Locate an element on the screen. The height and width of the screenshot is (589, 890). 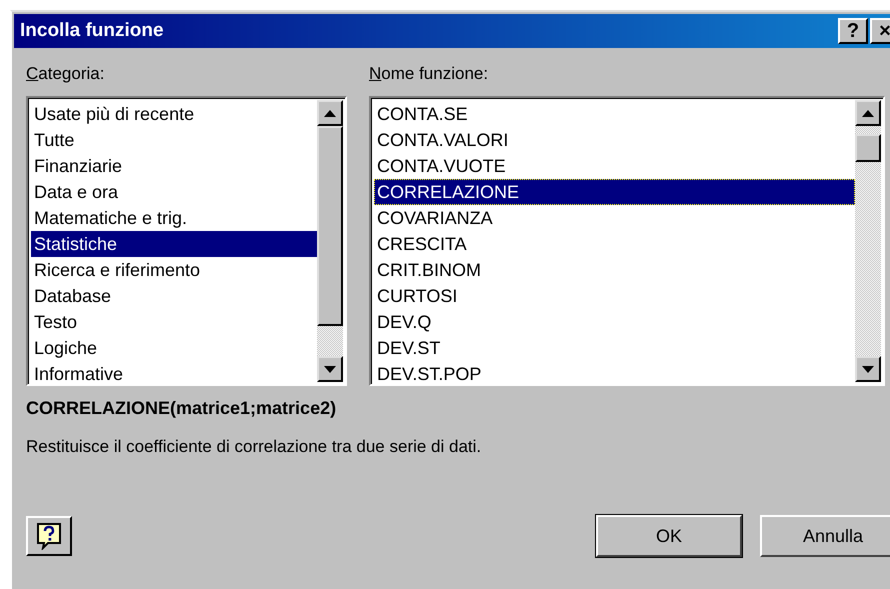
window-title: Incolla funzione is located at coordinates (91, 31).